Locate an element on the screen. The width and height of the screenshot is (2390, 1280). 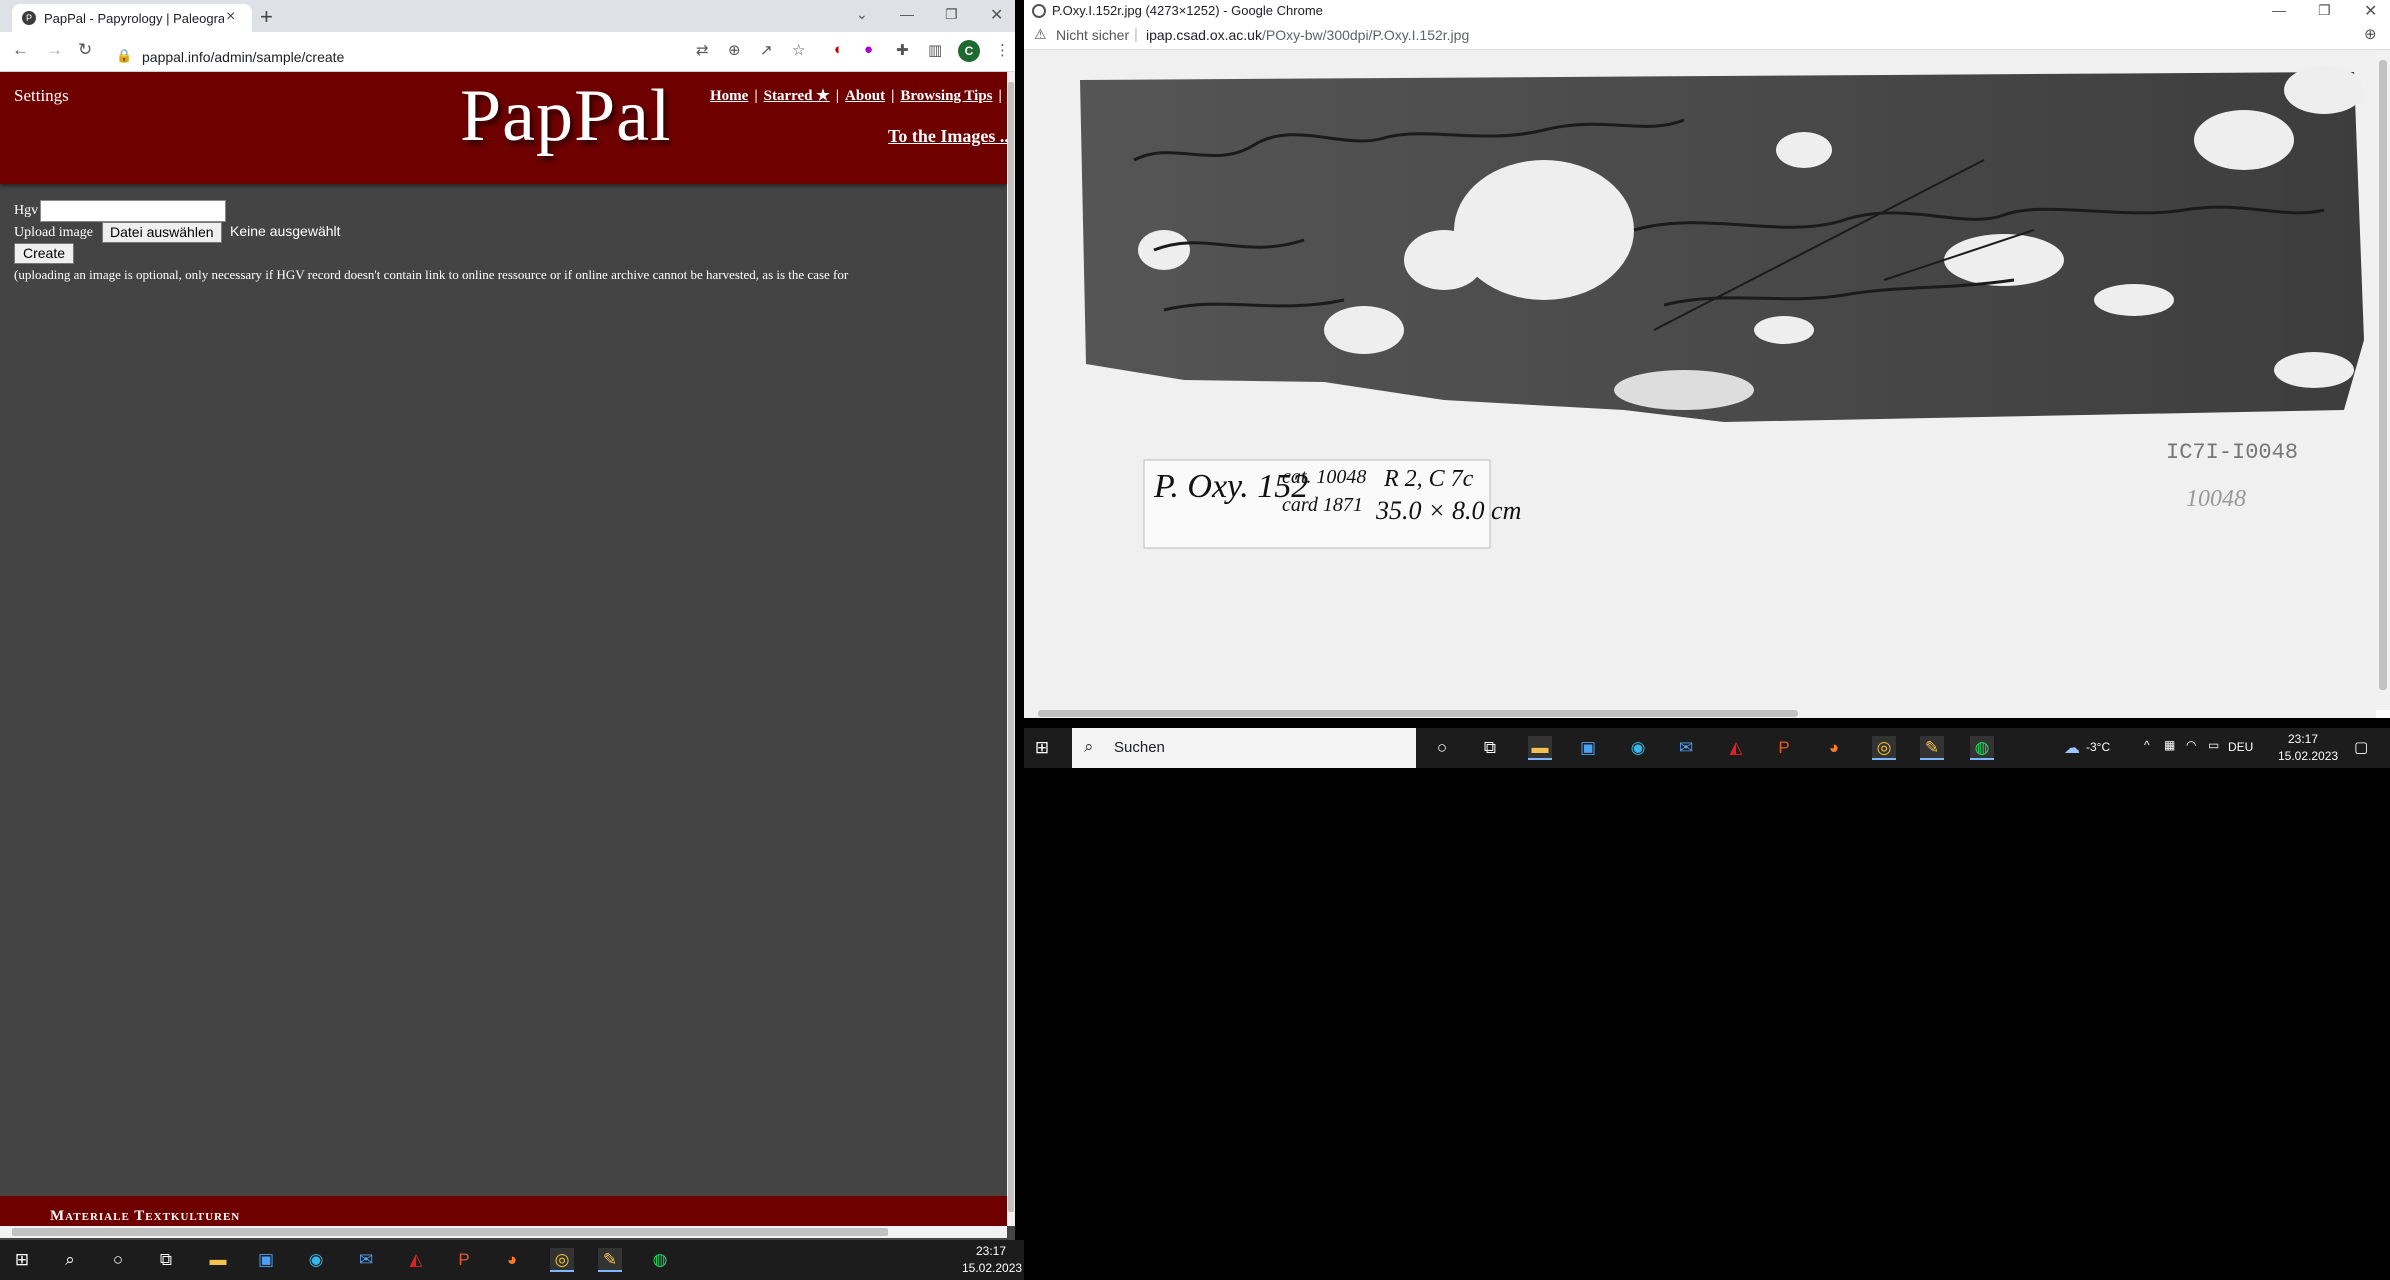
warning-icon: ⚠ is located at coordinates (1040, 34).